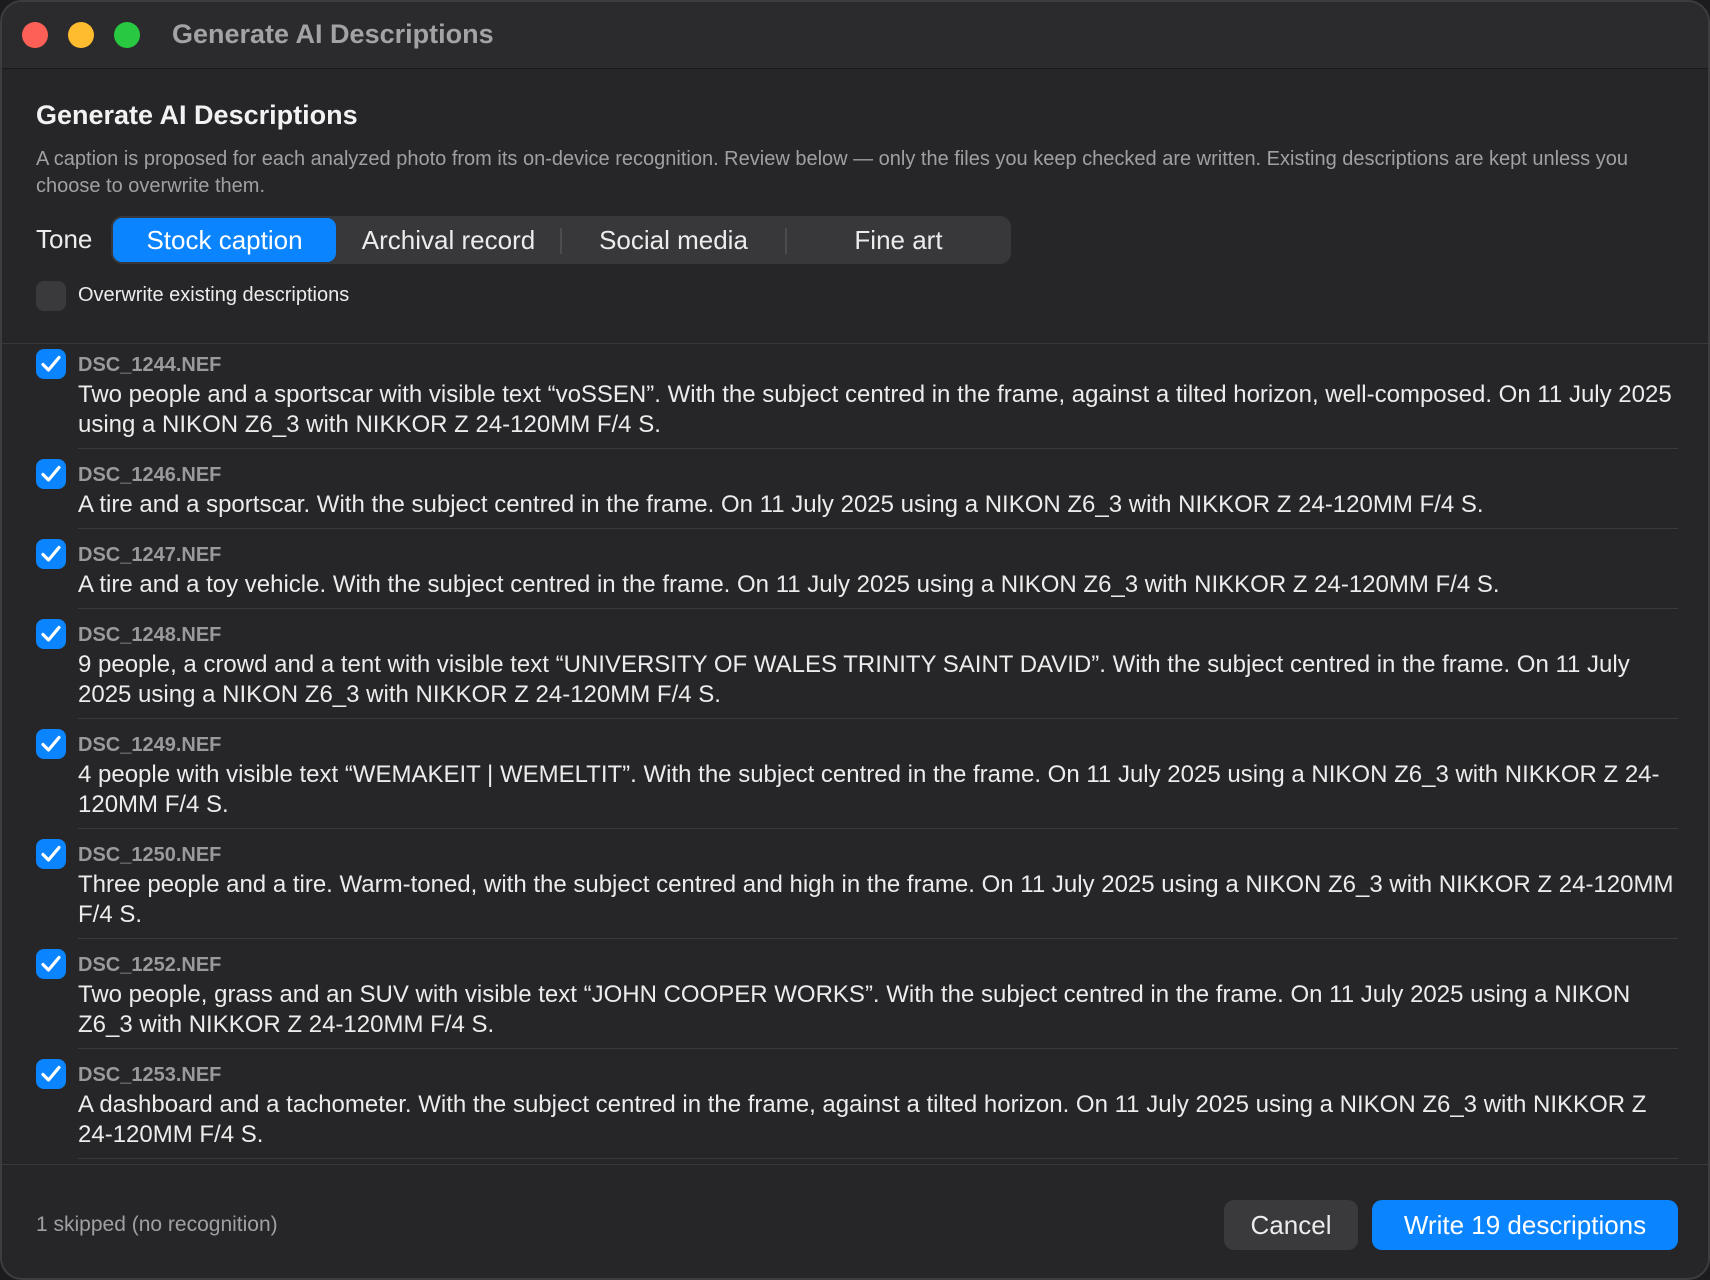  Describe the element at coordinates (855, 35) in the screenshot. I see `title-bar: Generate AI Descriptions` at that location.